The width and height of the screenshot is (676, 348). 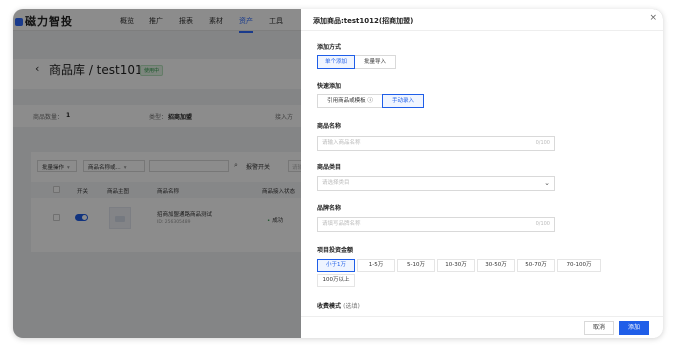 I want to click on fee-model-title: 收费模式, so click(x=329, y=306).